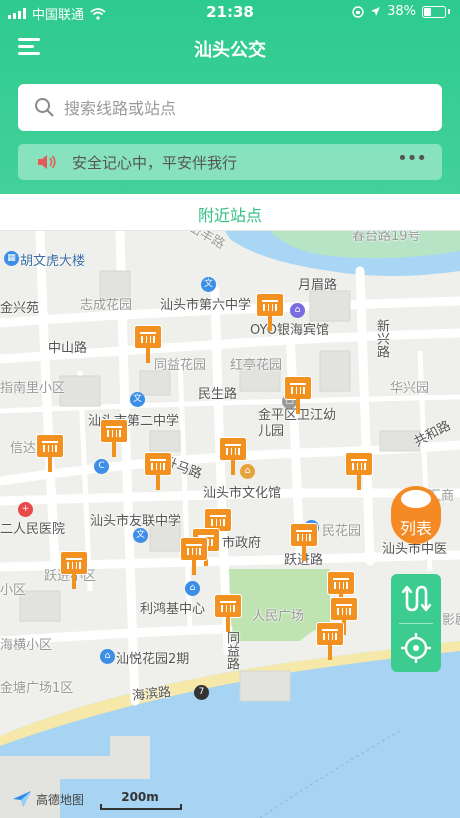 This screenshot has height=818, width=460. Describe the element at coordinates (26, 645) in the screenshot. I see `map-label: 海横小区` at that location.